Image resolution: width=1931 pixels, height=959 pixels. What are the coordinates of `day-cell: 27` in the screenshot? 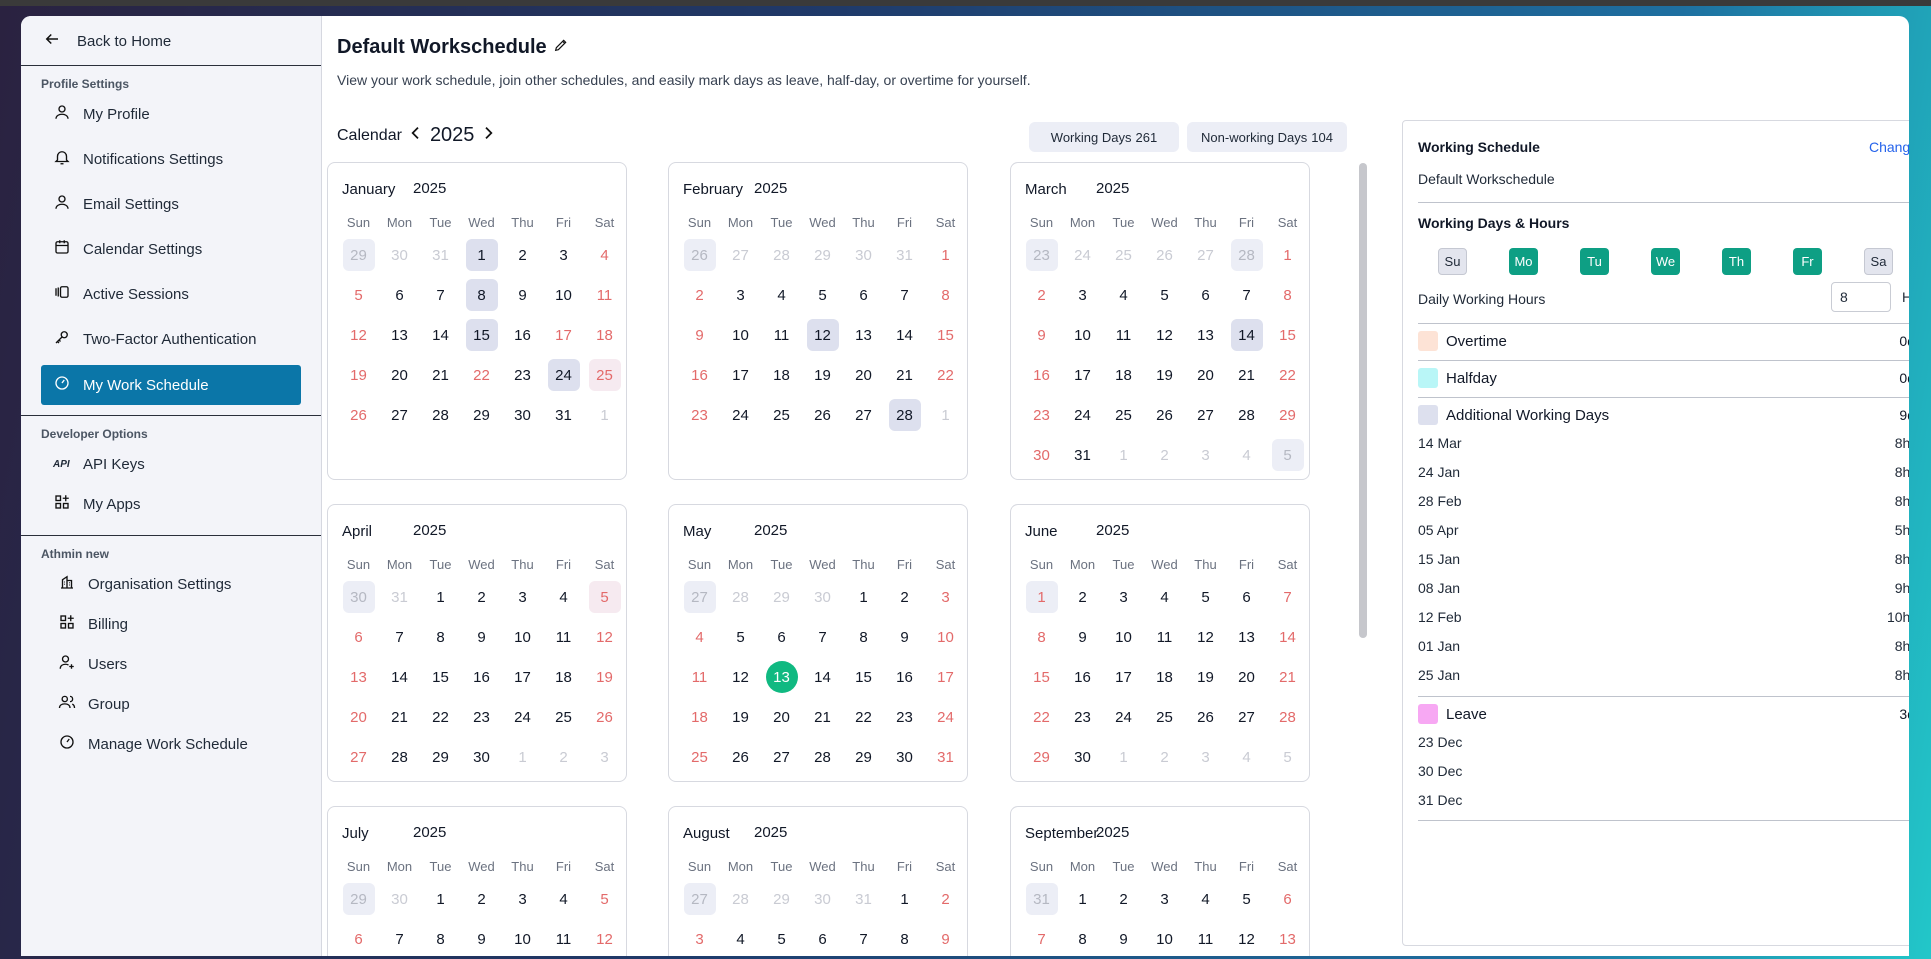 It's located at (740, 255).